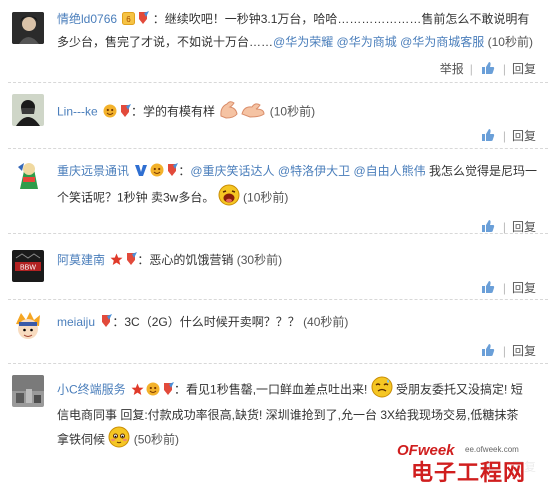  I want to click on watermark-logo: OFweek, so click(426, 450).